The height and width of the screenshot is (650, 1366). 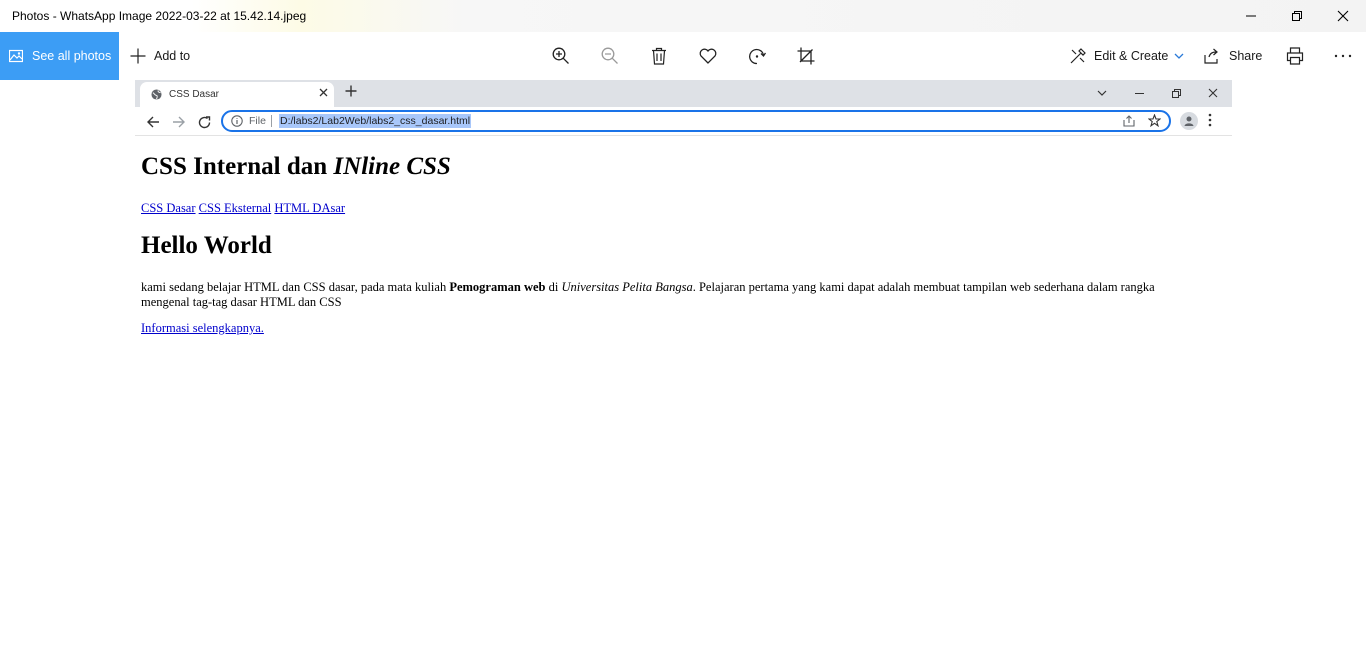 I want to click on browser-menu-icon, so click(x=1210, y=120).